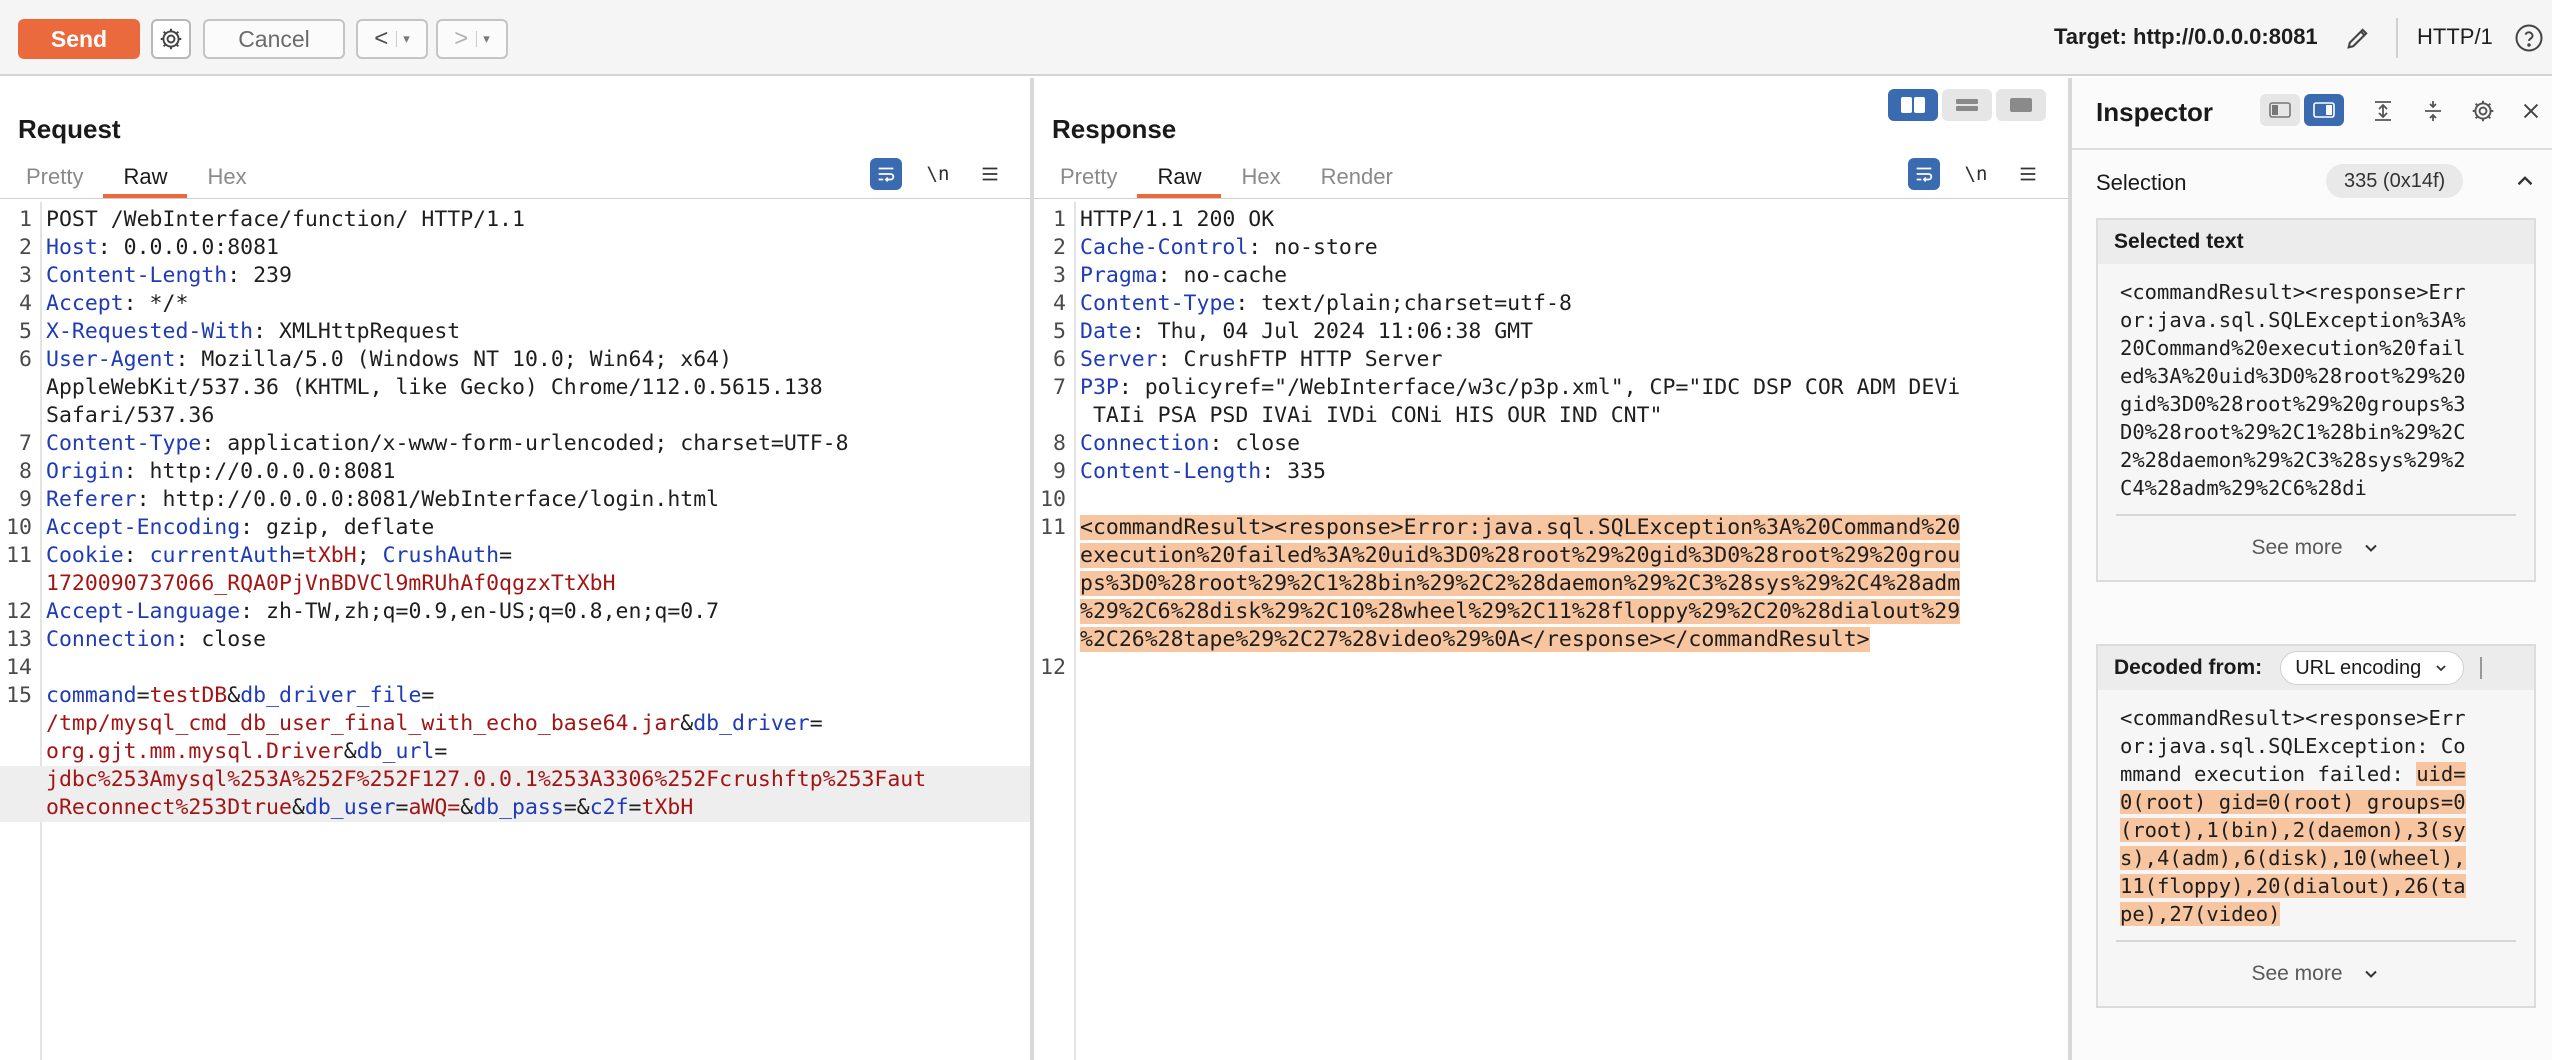  I want to click on decoded-highlight: pe),27(video), so click(2200, 914).